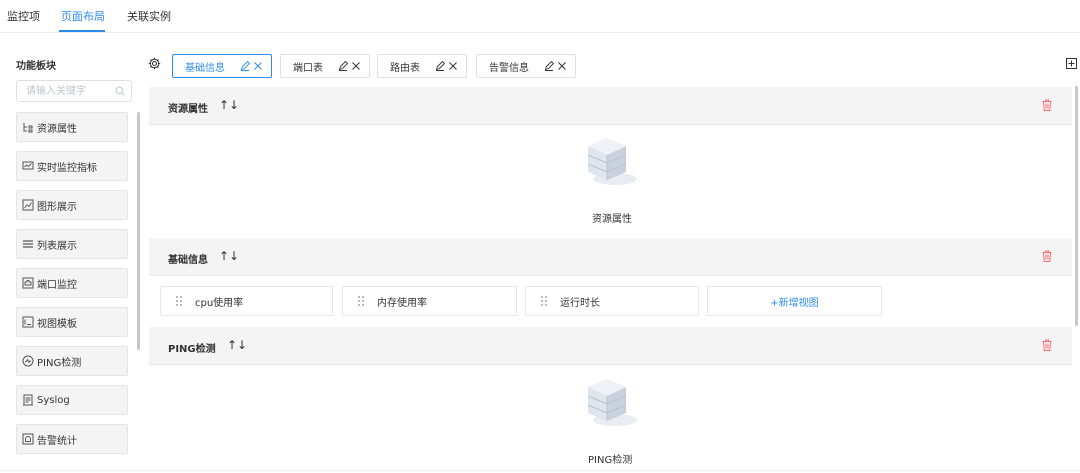 The image size is (1080, 473). Describe the element at coordinates (23, 16) in the screenshot. I see `tab-monitor-items: 监控项` at that location.